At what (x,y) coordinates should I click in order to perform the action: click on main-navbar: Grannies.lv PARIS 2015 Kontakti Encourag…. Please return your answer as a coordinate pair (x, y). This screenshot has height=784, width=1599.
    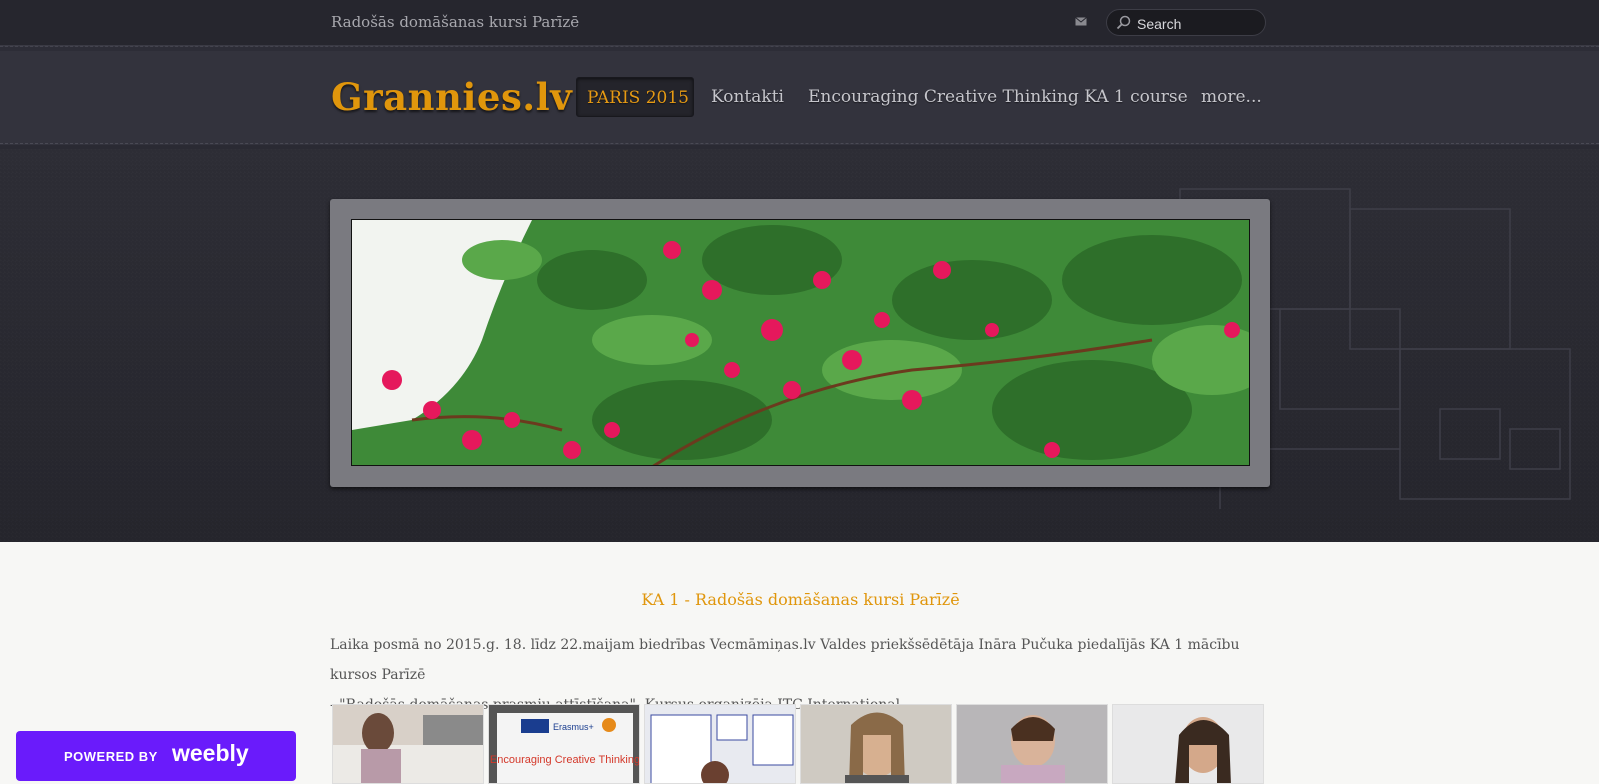
    Looking at the image, I should click on (799, 98).